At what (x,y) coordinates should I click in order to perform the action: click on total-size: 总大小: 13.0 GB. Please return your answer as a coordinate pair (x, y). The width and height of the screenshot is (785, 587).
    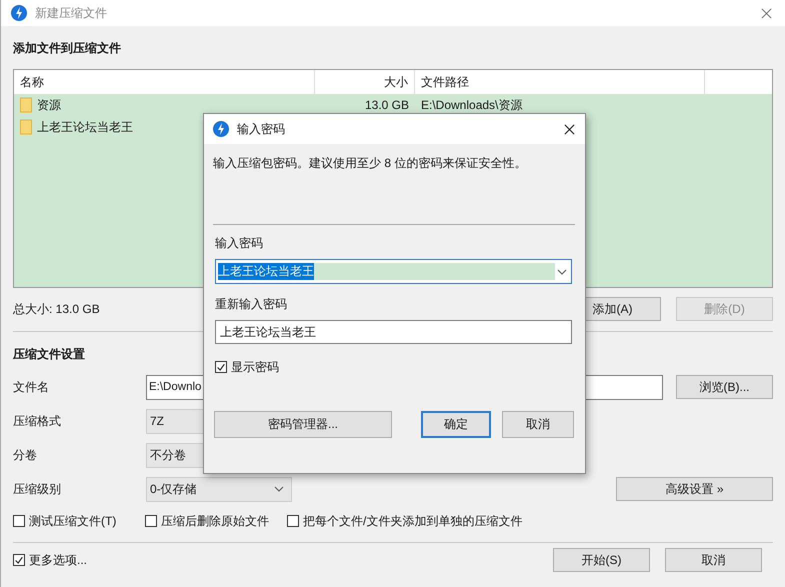
    Looking at the image, I should click on (56, 309).